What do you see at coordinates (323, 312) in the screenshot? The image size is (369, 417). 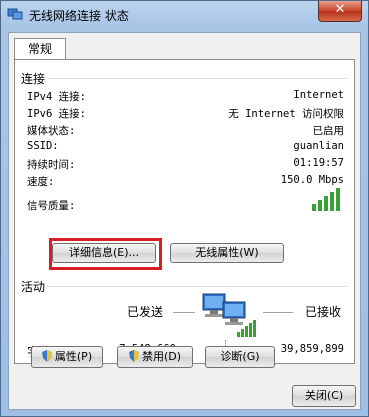 I see `received-label: 已接收` at bounding box center [323, 312].